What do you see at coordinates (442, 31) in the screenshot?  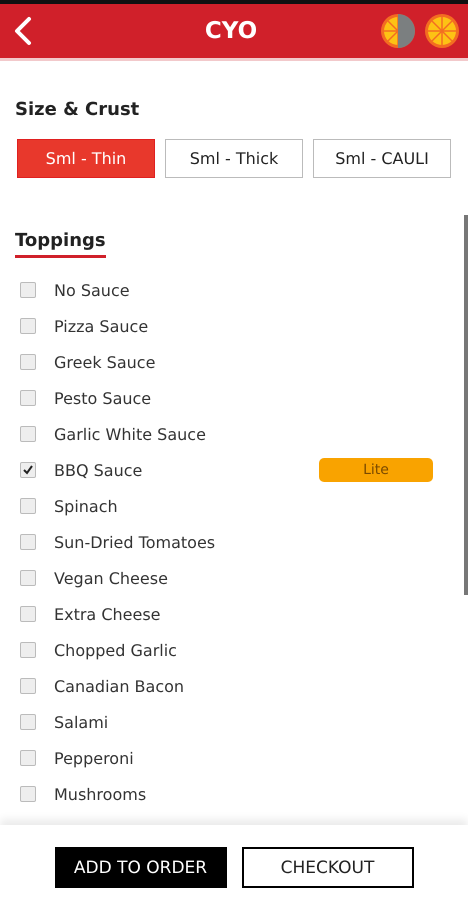 I see `whole-pizza-icon` at bounding box center [442, 31].